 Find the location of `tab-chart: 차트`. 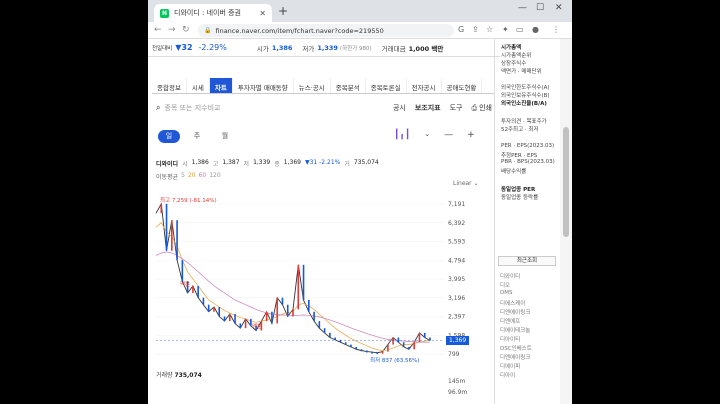

tab-chart: 차트 is located at coordinates (221, 85).